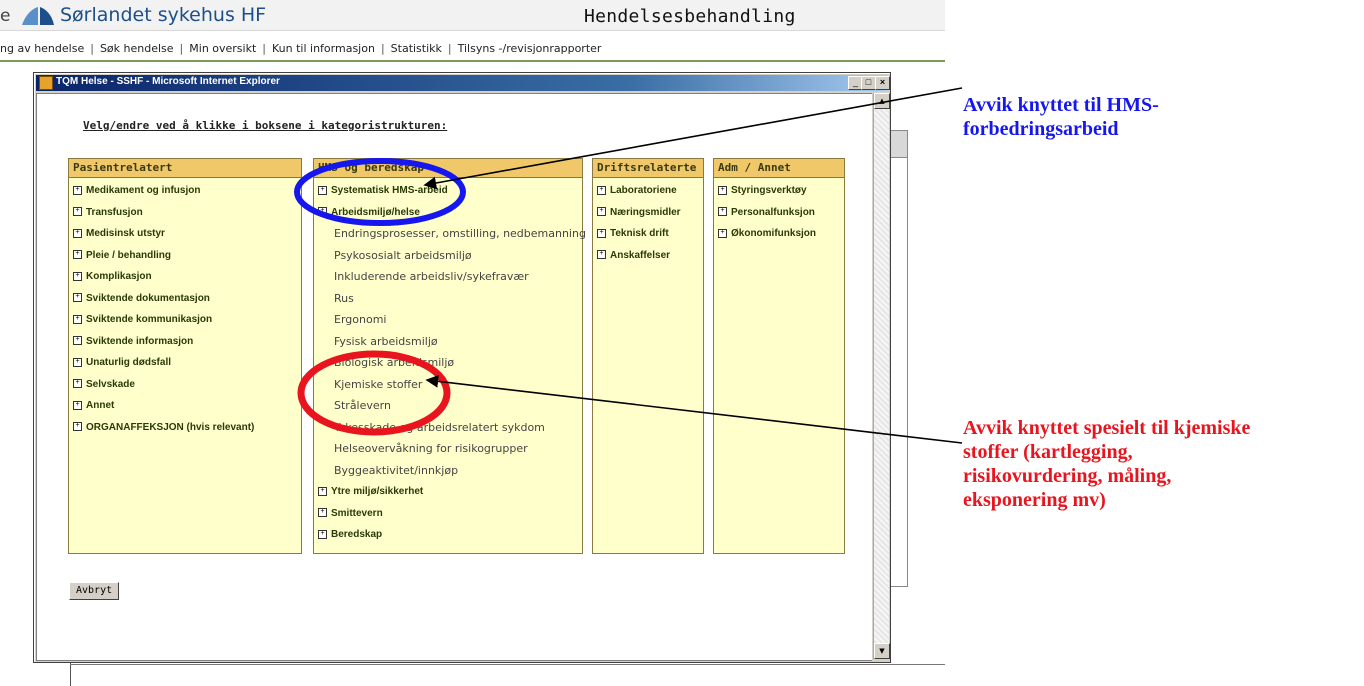 Image resolution: width=1364 pixels, height=686 pixels. I want to click on callout-line: risikovurdering, måling,, so click(1067, 476).